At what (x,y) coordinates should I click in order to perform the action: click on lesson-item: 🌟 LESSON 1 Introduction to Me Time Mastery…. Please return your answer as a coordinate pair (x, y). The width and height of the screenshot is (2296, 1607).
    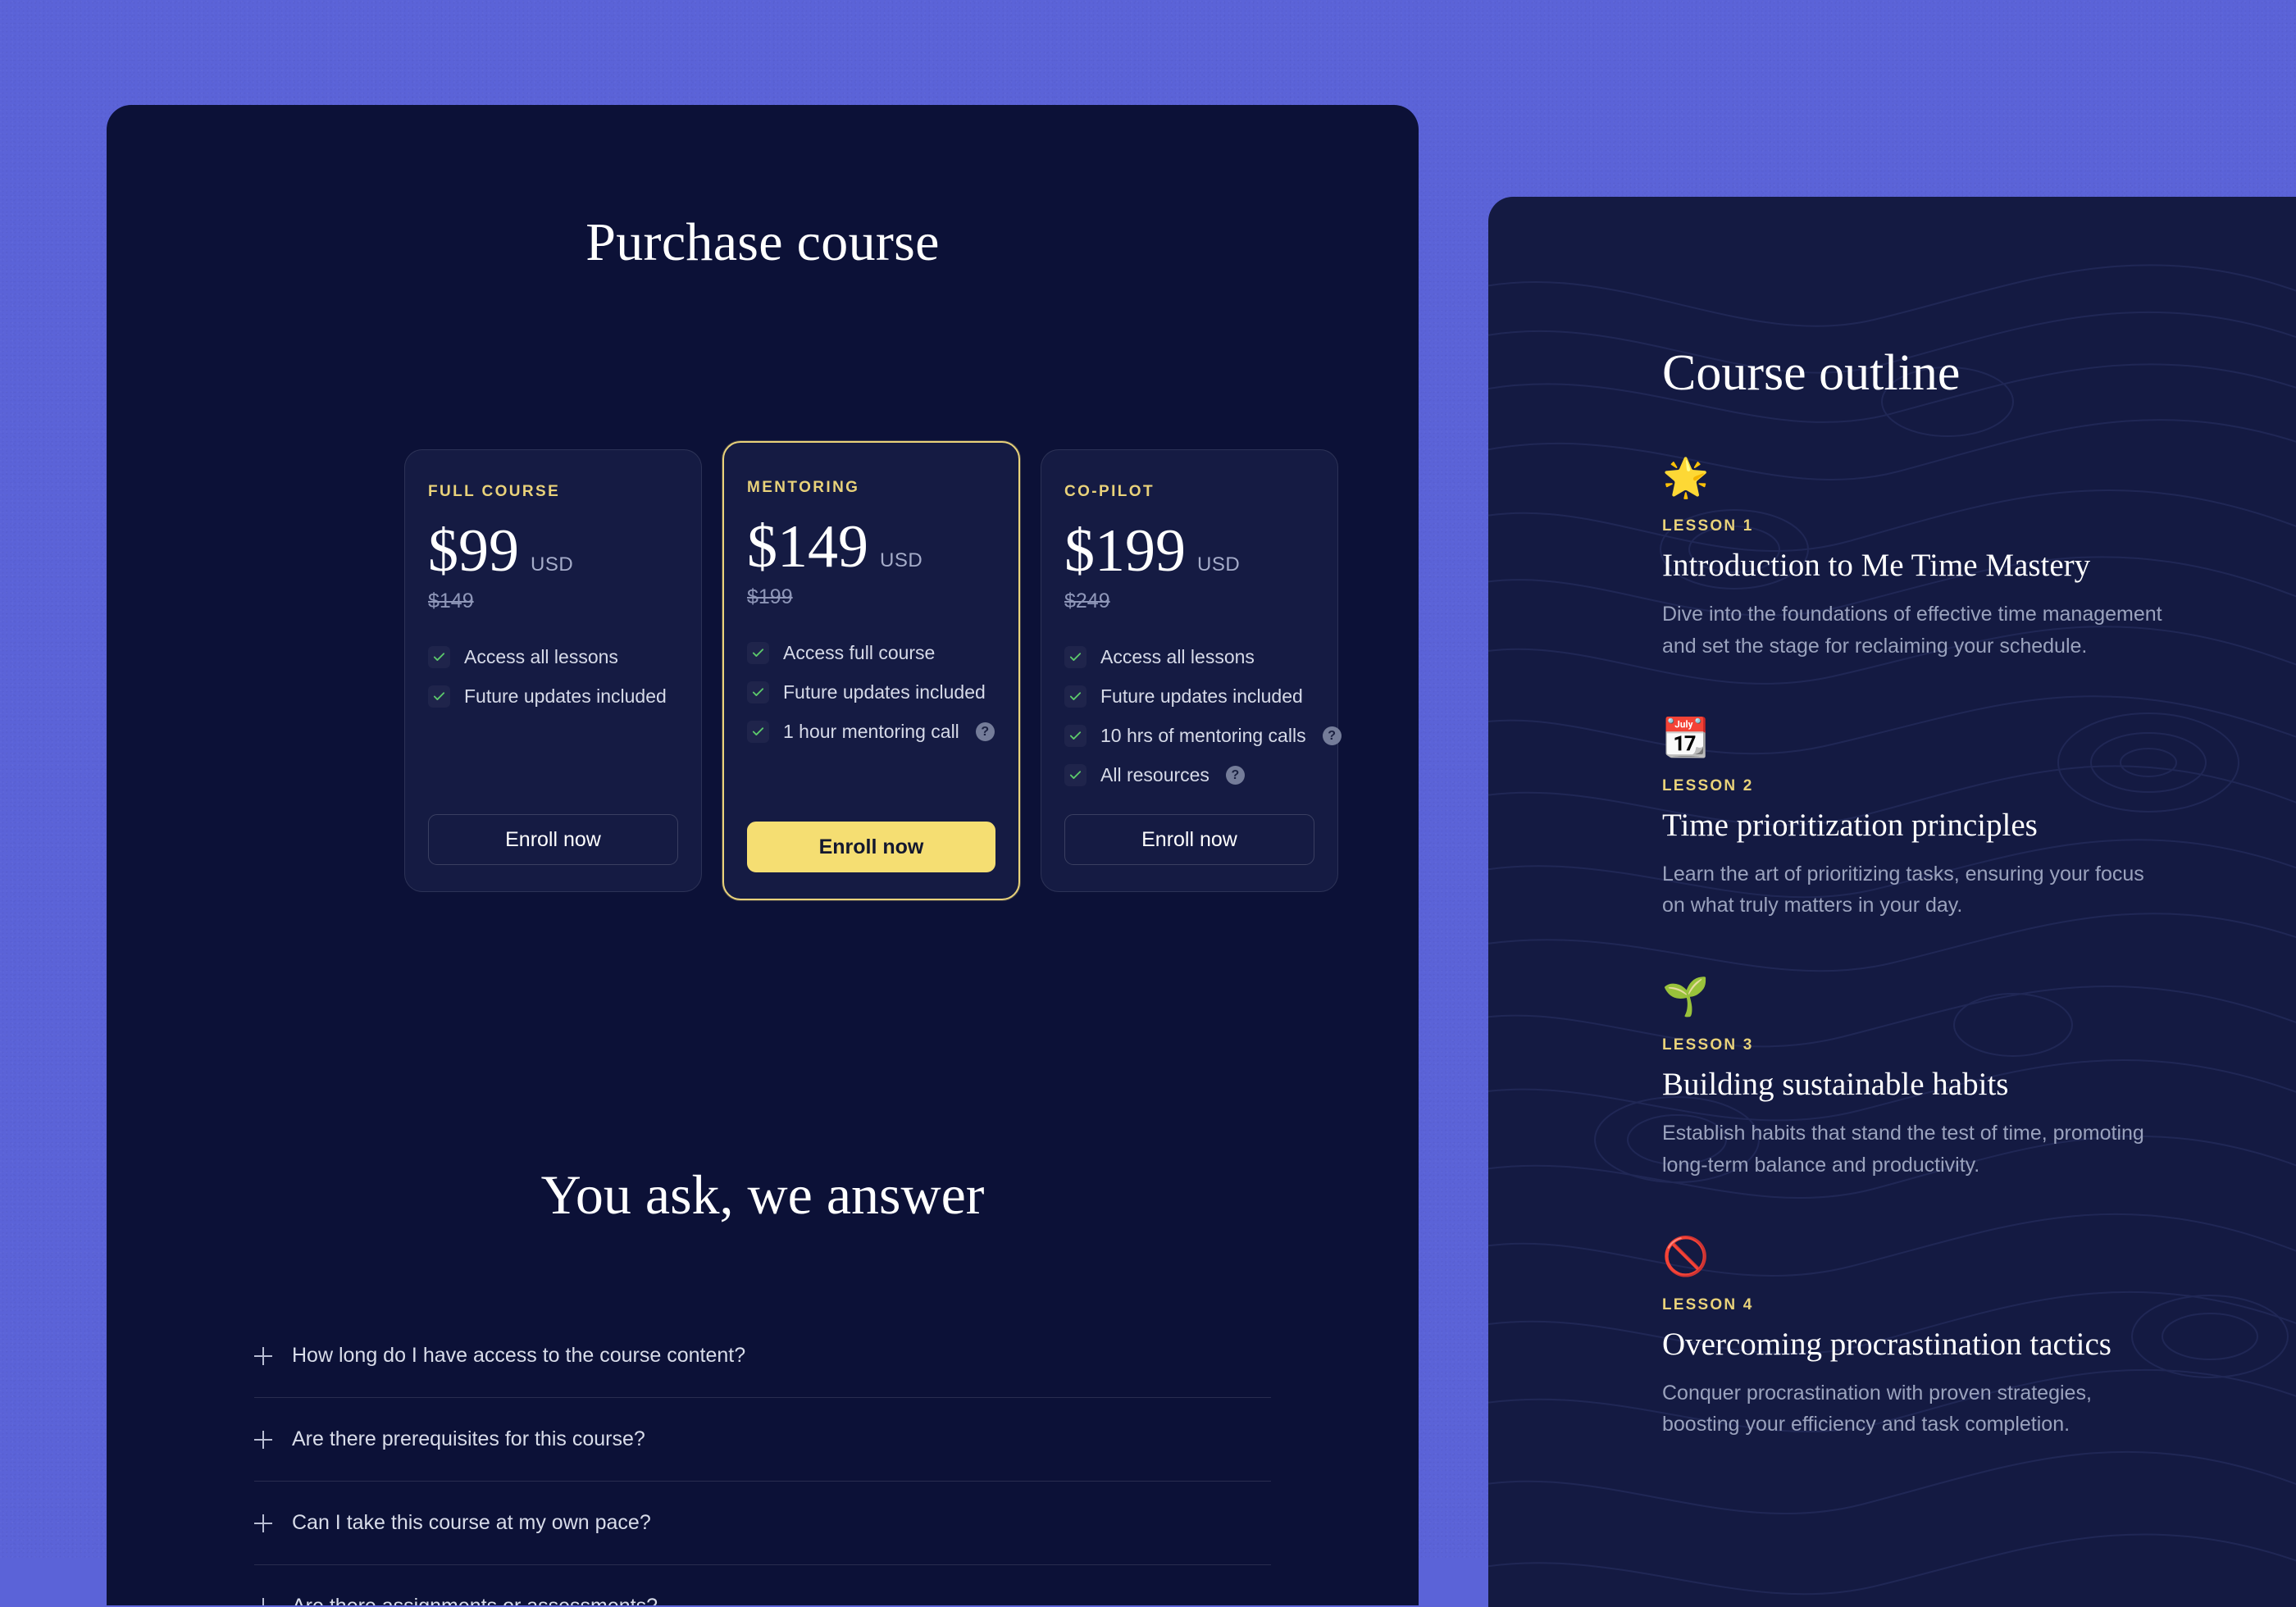
    Looking at the image, I should click on (1979, 560).